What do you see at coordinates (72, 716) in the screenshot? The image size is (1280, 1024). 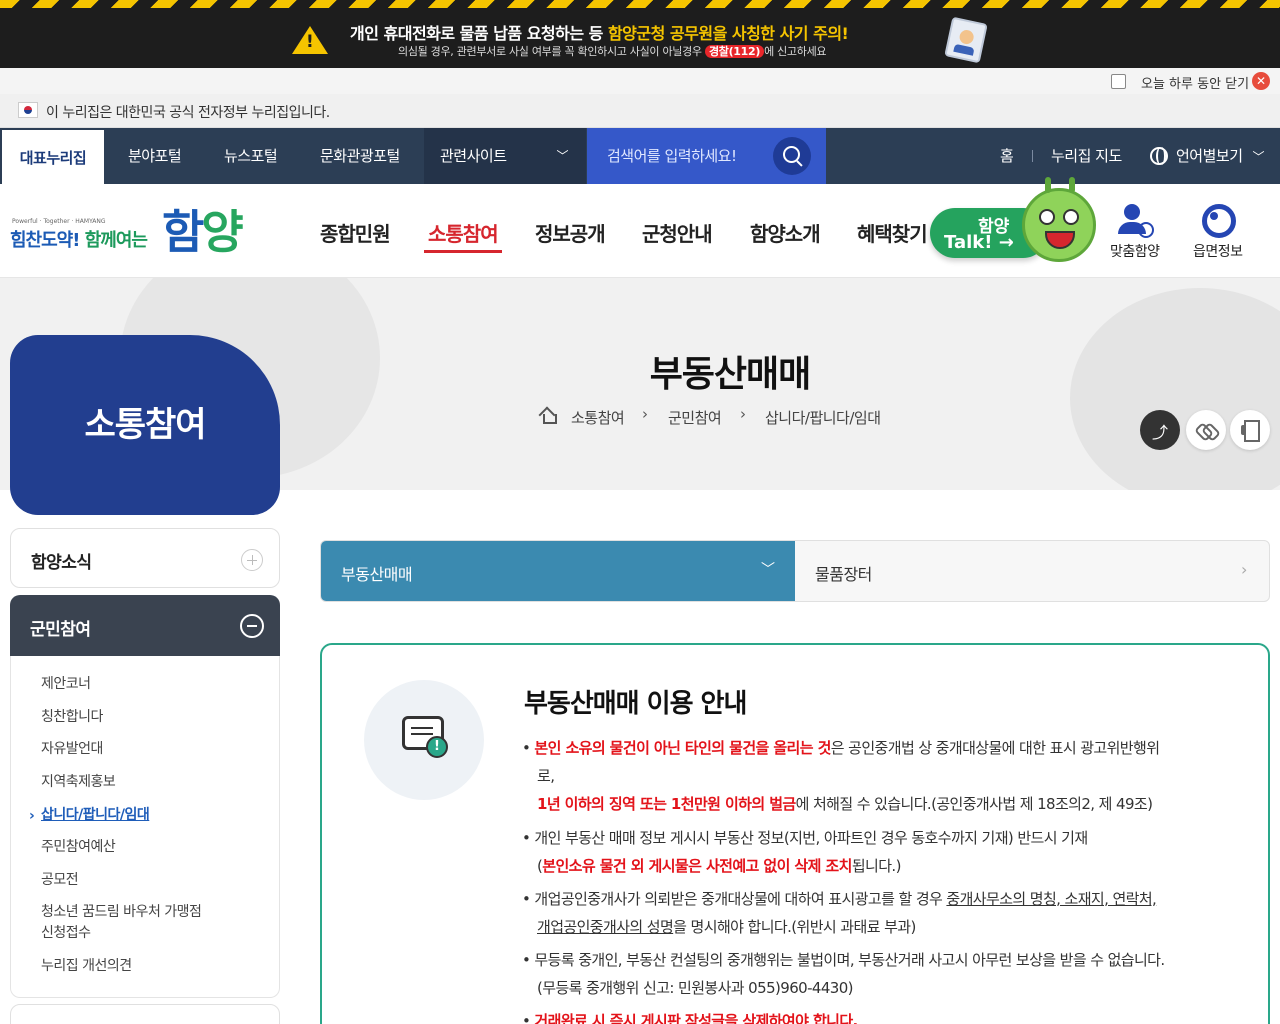 I see `submenu-item: 칭찬합니다` at bounding box center [72, 716].